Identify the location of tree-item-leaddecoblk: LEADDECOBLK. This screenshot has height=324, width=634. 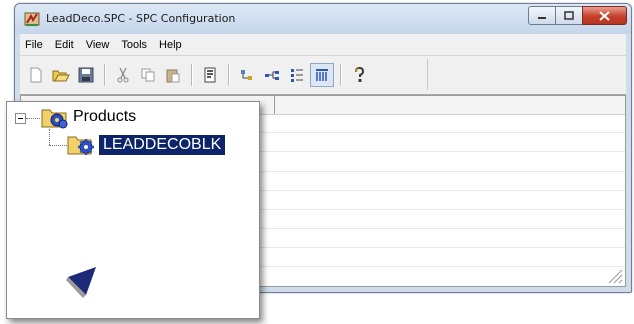
(162, 145).